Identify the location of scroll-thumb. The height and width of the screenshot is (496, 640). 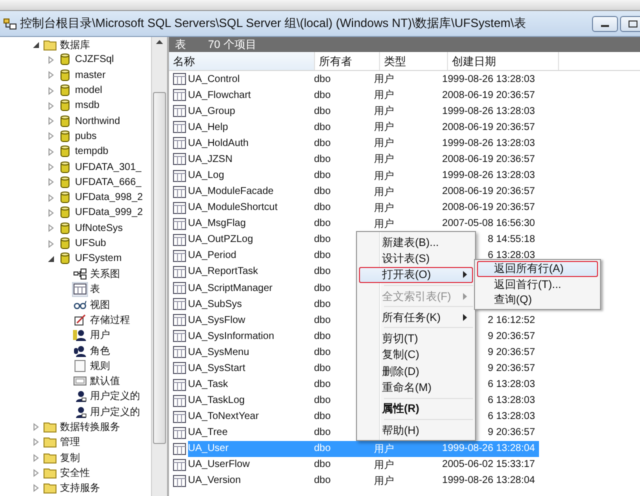
(159, 268).